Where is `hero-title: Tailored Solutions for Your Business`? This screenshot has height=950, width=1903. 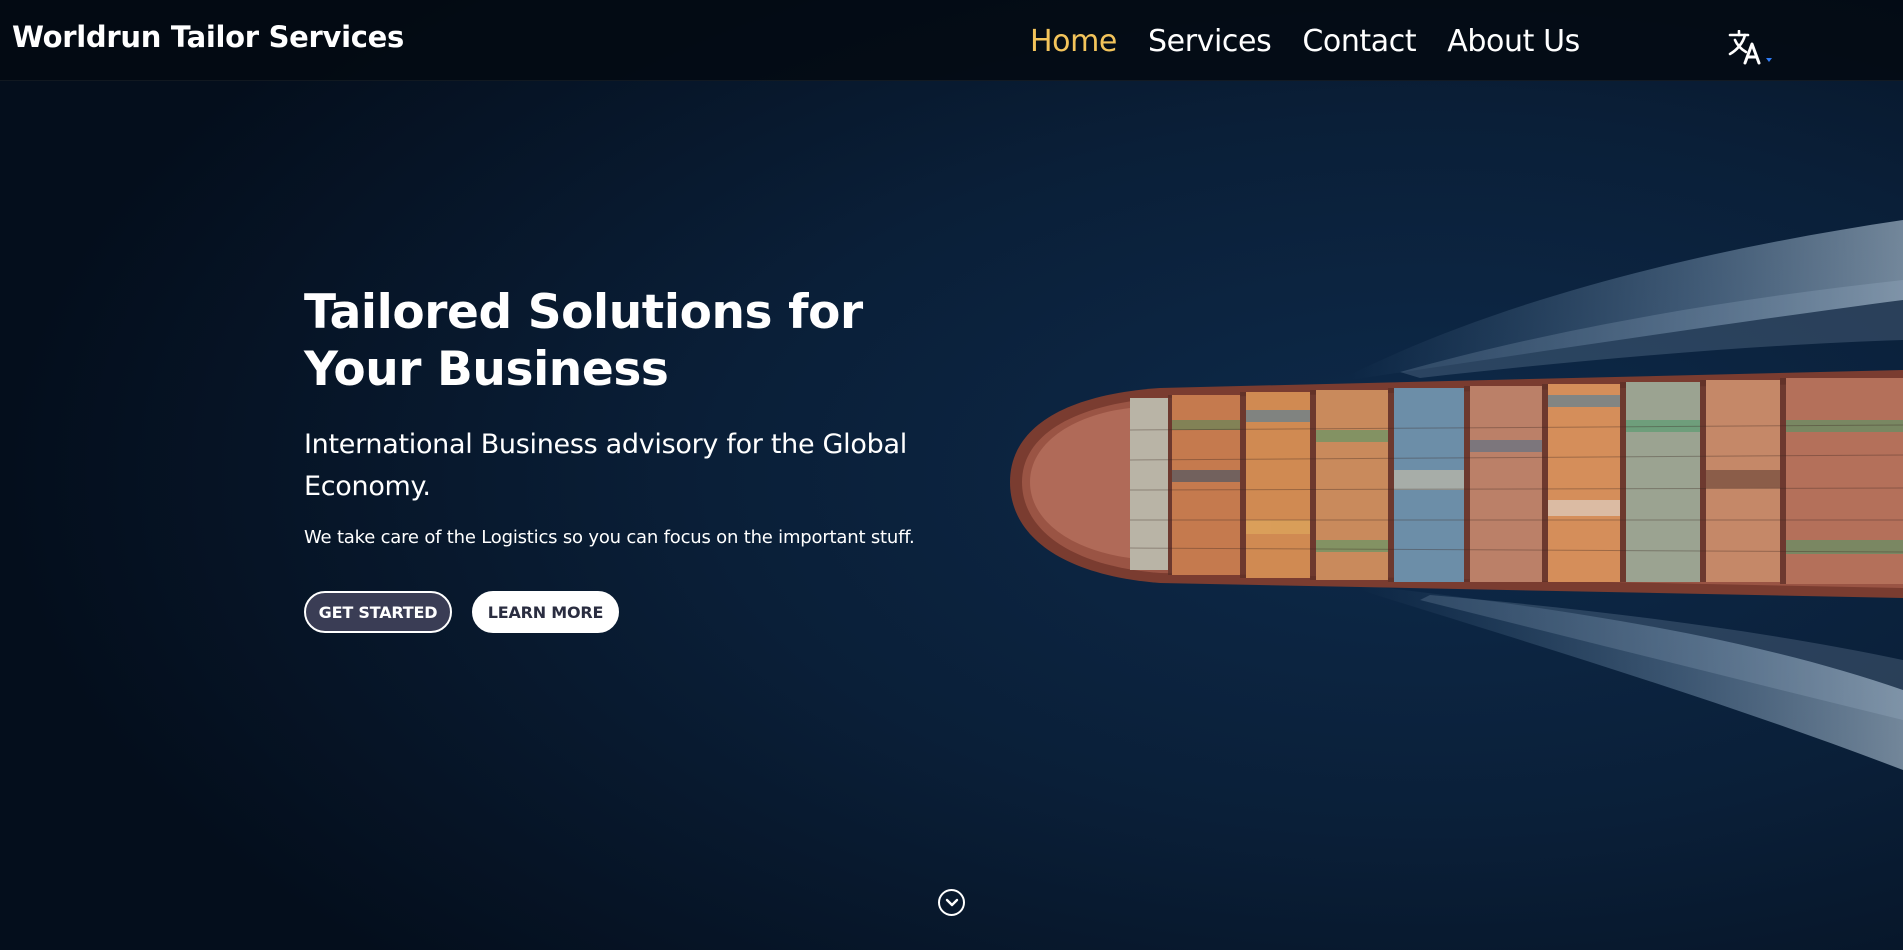
hero-title: Tailored Solutions for Your Business is located at coordinates (583, 341).